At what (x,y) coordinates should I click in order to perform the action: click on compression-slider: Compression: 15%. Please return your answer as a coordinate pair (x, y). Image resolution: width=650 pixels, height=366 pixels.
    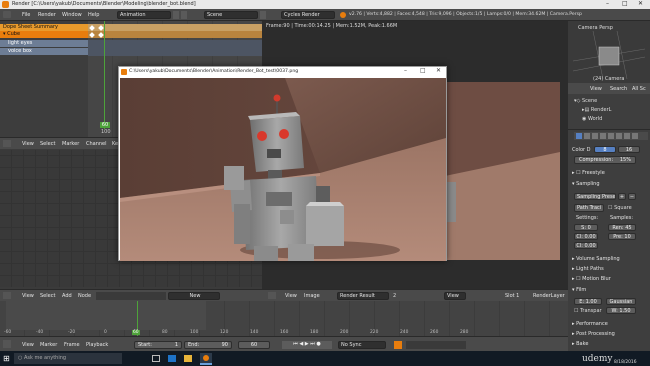
    Looking at the image, I should click on (605, 160).